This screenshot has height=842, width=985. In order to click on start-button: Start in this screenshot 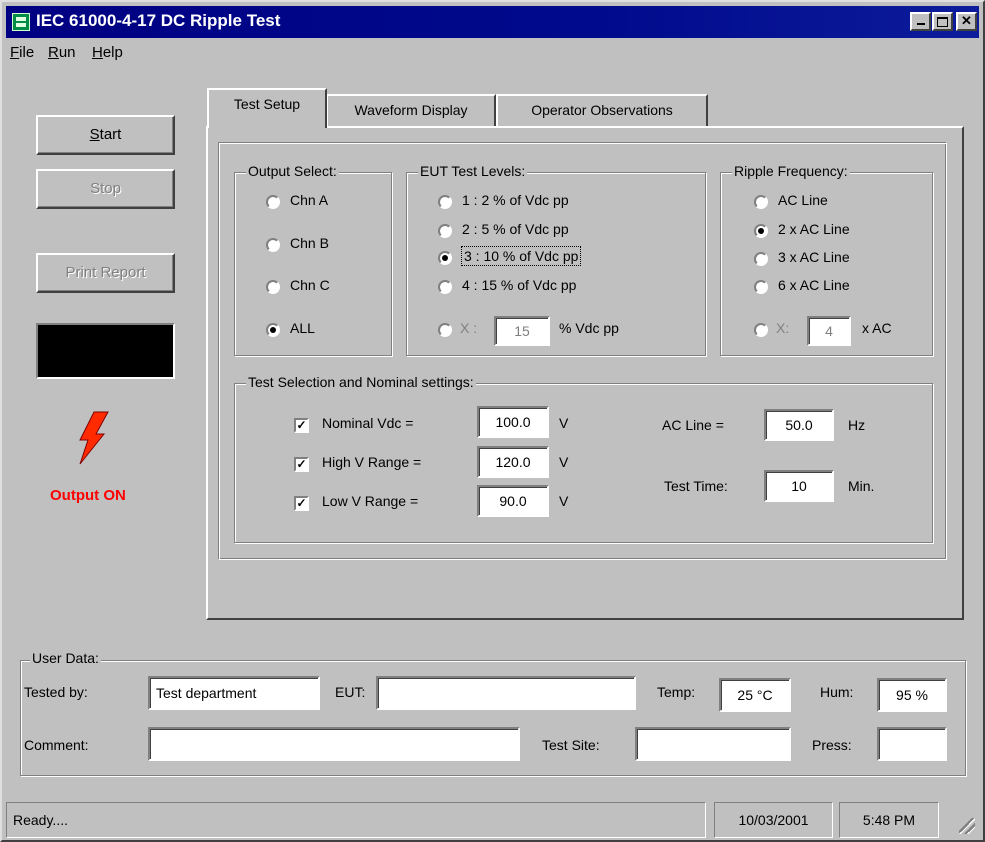, I will do `click(105, 135)`.